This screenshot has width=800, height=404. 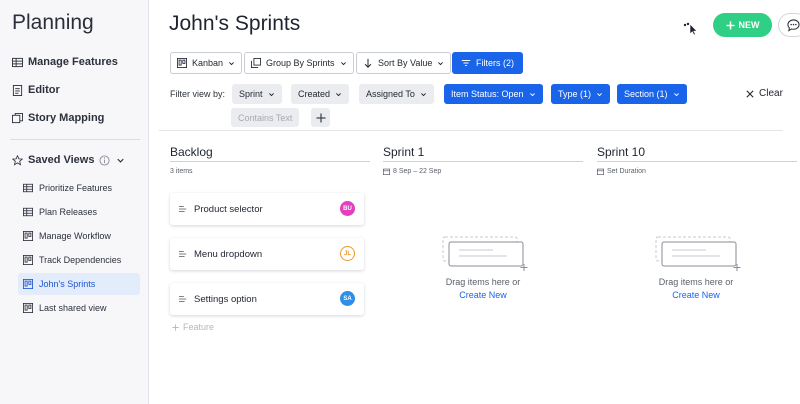 What do you see at coordinates (764, 93) in the screenshot?
I see `clear-filters-button: Clear` at bounding box center [764, 93].